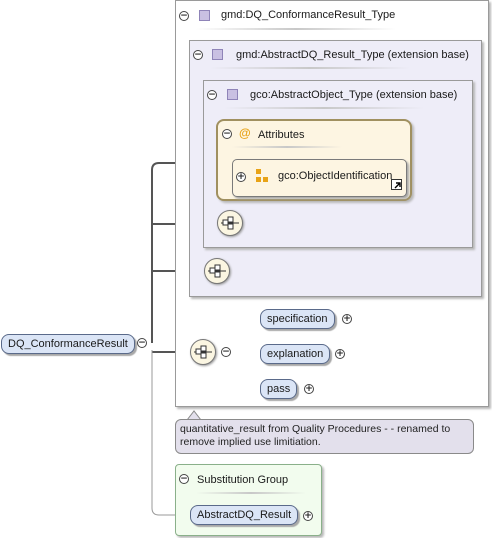 The height and width of the screenshot is (538, 492). Describe the element at coordinates (244, 515) in the screenshot. I see `element-abstract-dq-result: AbstractDQ_Result` at that location.